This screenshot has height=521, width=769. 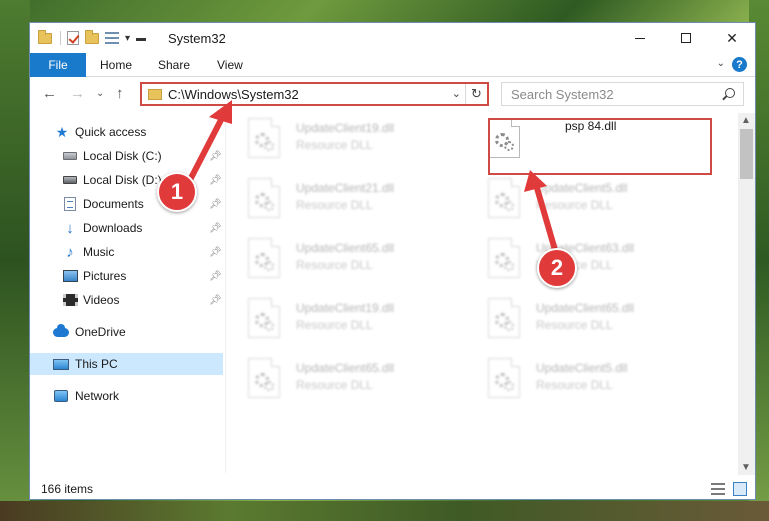 I want to click on tab-file: File, so click(x=58, y=65).